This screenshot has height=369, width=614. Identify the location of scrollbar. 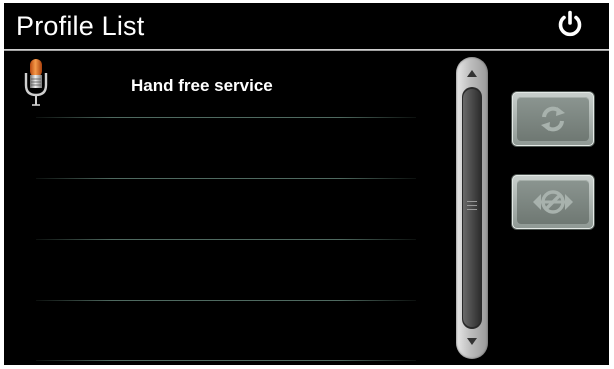
(472, 208).